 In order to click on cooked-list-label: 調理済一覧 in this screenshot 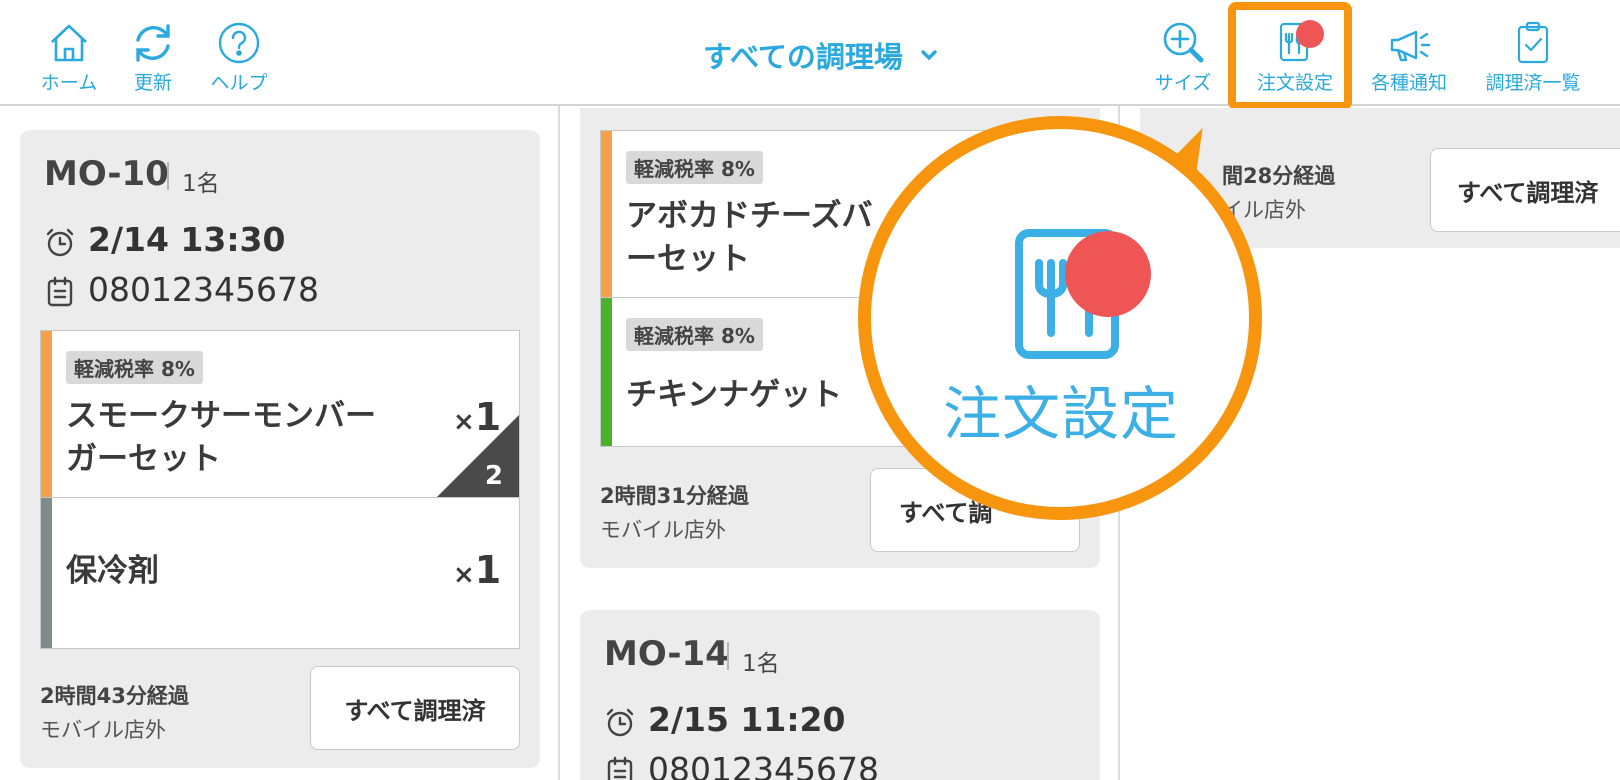, I will do `click(1533, 83)`.